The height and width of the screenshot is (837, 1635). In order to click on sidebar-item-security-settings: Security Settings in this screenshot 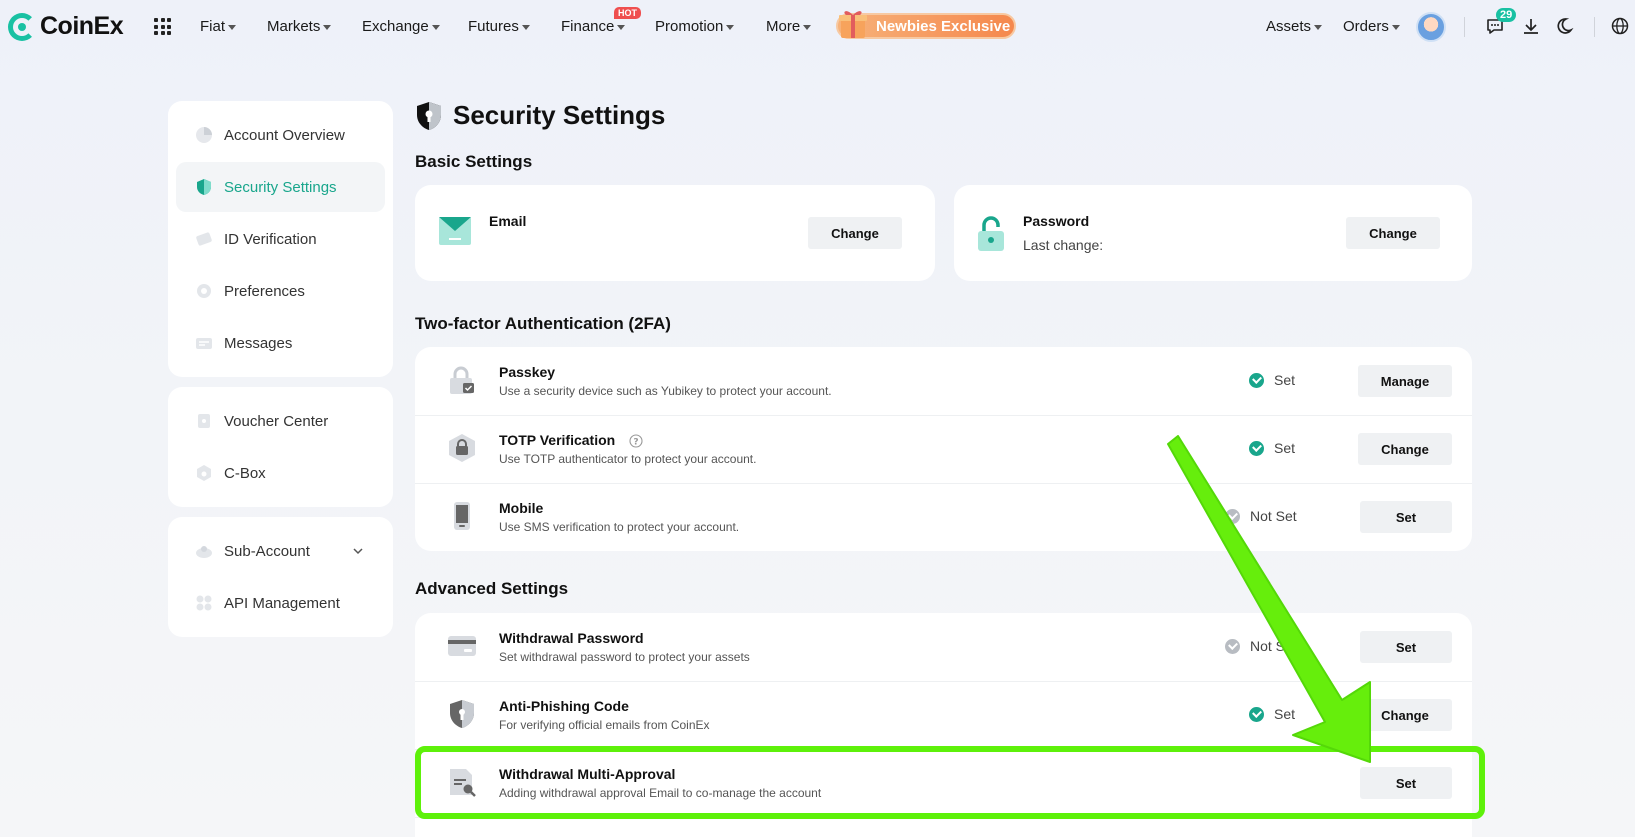, I will do `click(280, 187)`.